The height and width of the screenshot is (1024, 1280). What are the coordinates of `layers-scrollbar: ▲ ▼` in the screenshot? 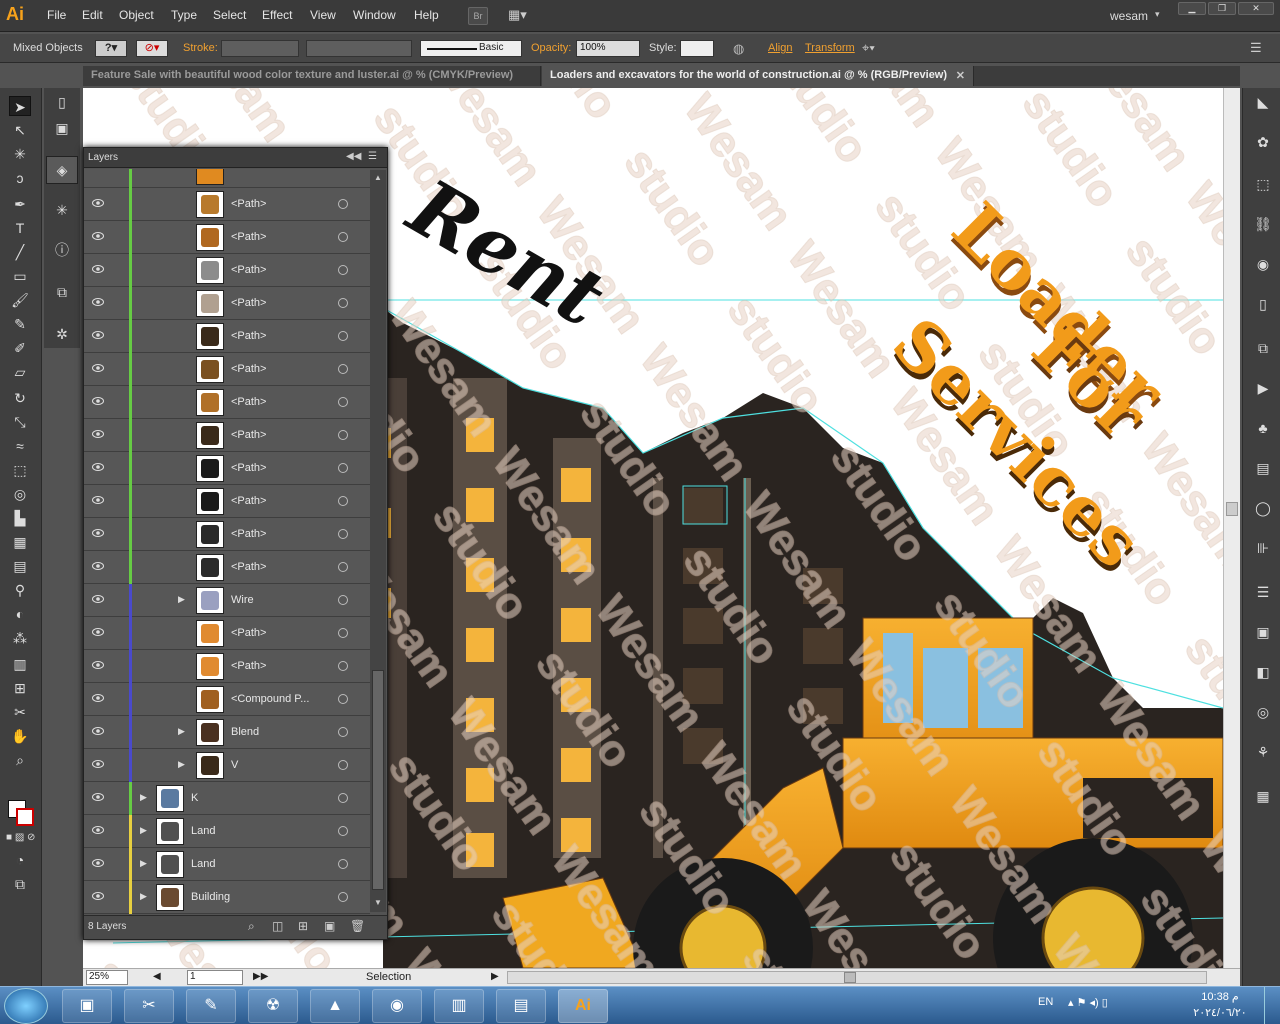 It's located at (378, 541).